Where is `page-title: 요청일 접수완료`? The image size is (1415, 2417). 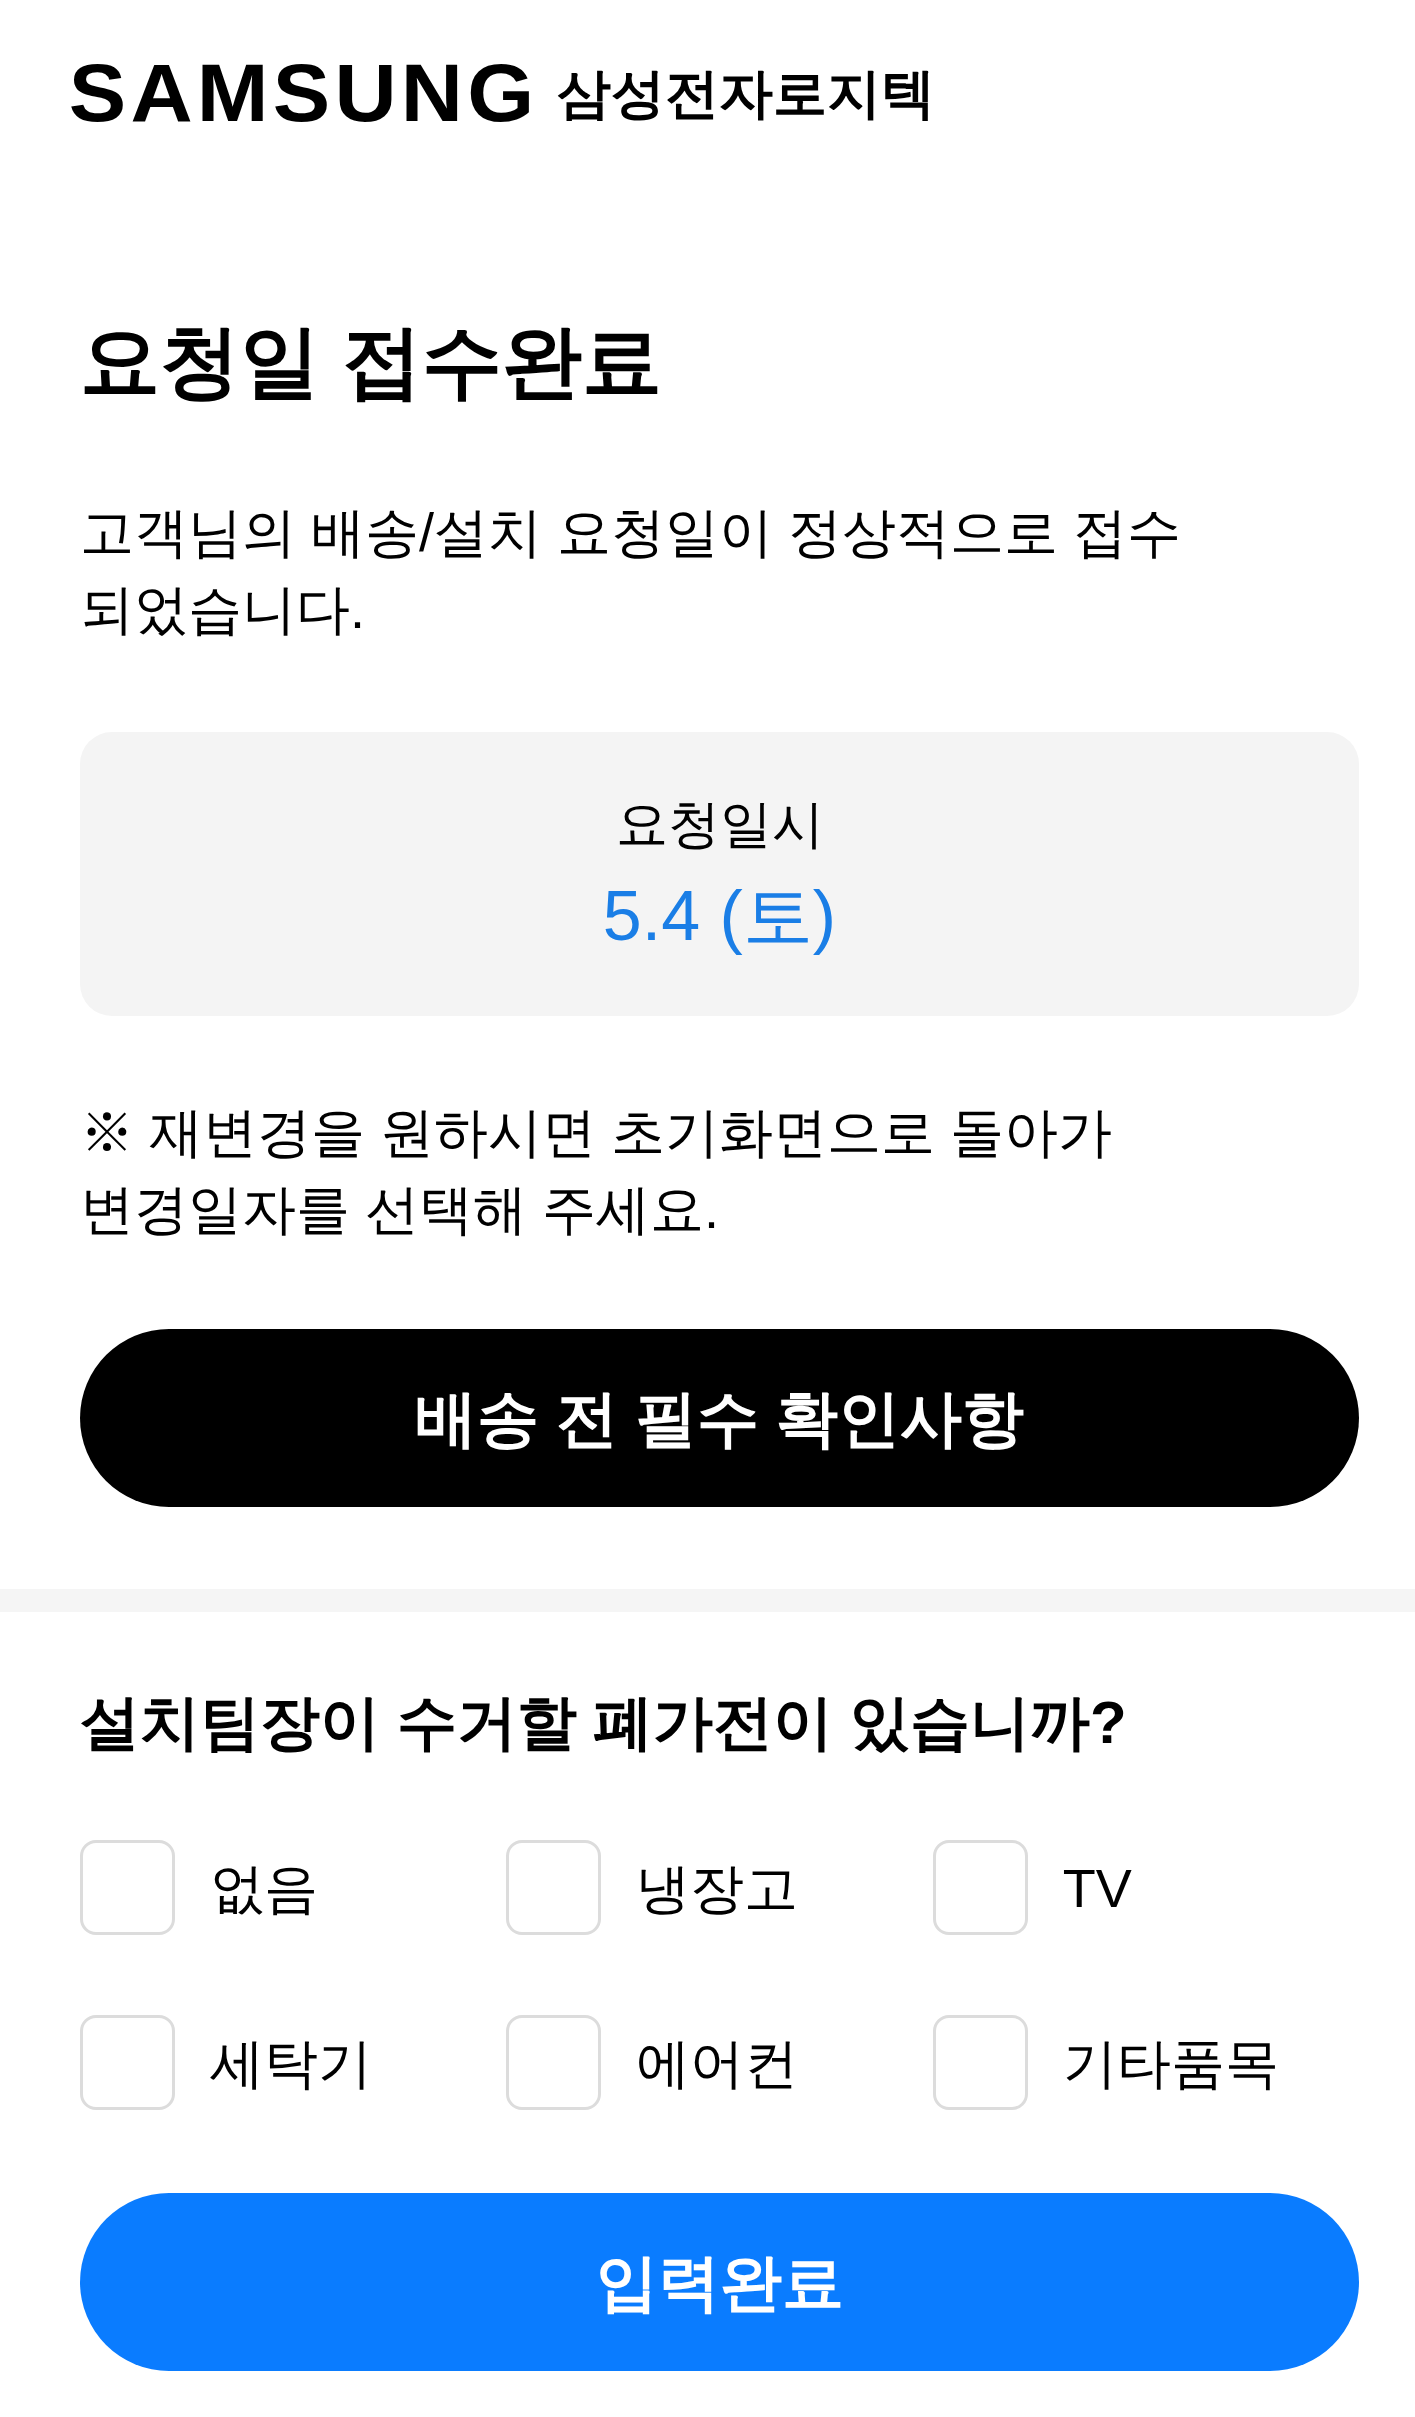 page-title: 요청일 접수완료 is located at coordinates (372, 362).